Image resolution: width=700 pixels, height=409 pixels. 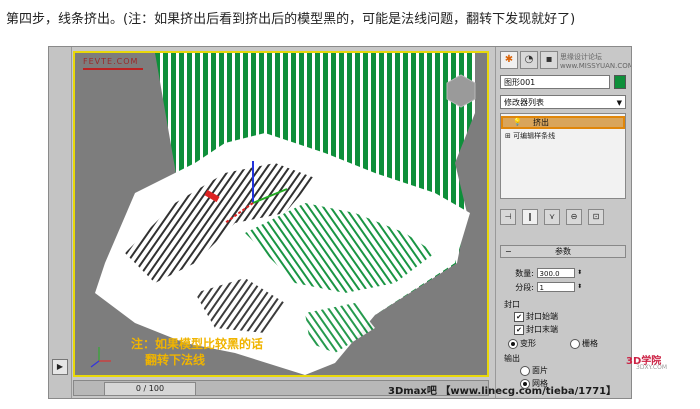 I want to click on cap-end-checkbox: ✔ 封口末端, so click(x=536, y=329).